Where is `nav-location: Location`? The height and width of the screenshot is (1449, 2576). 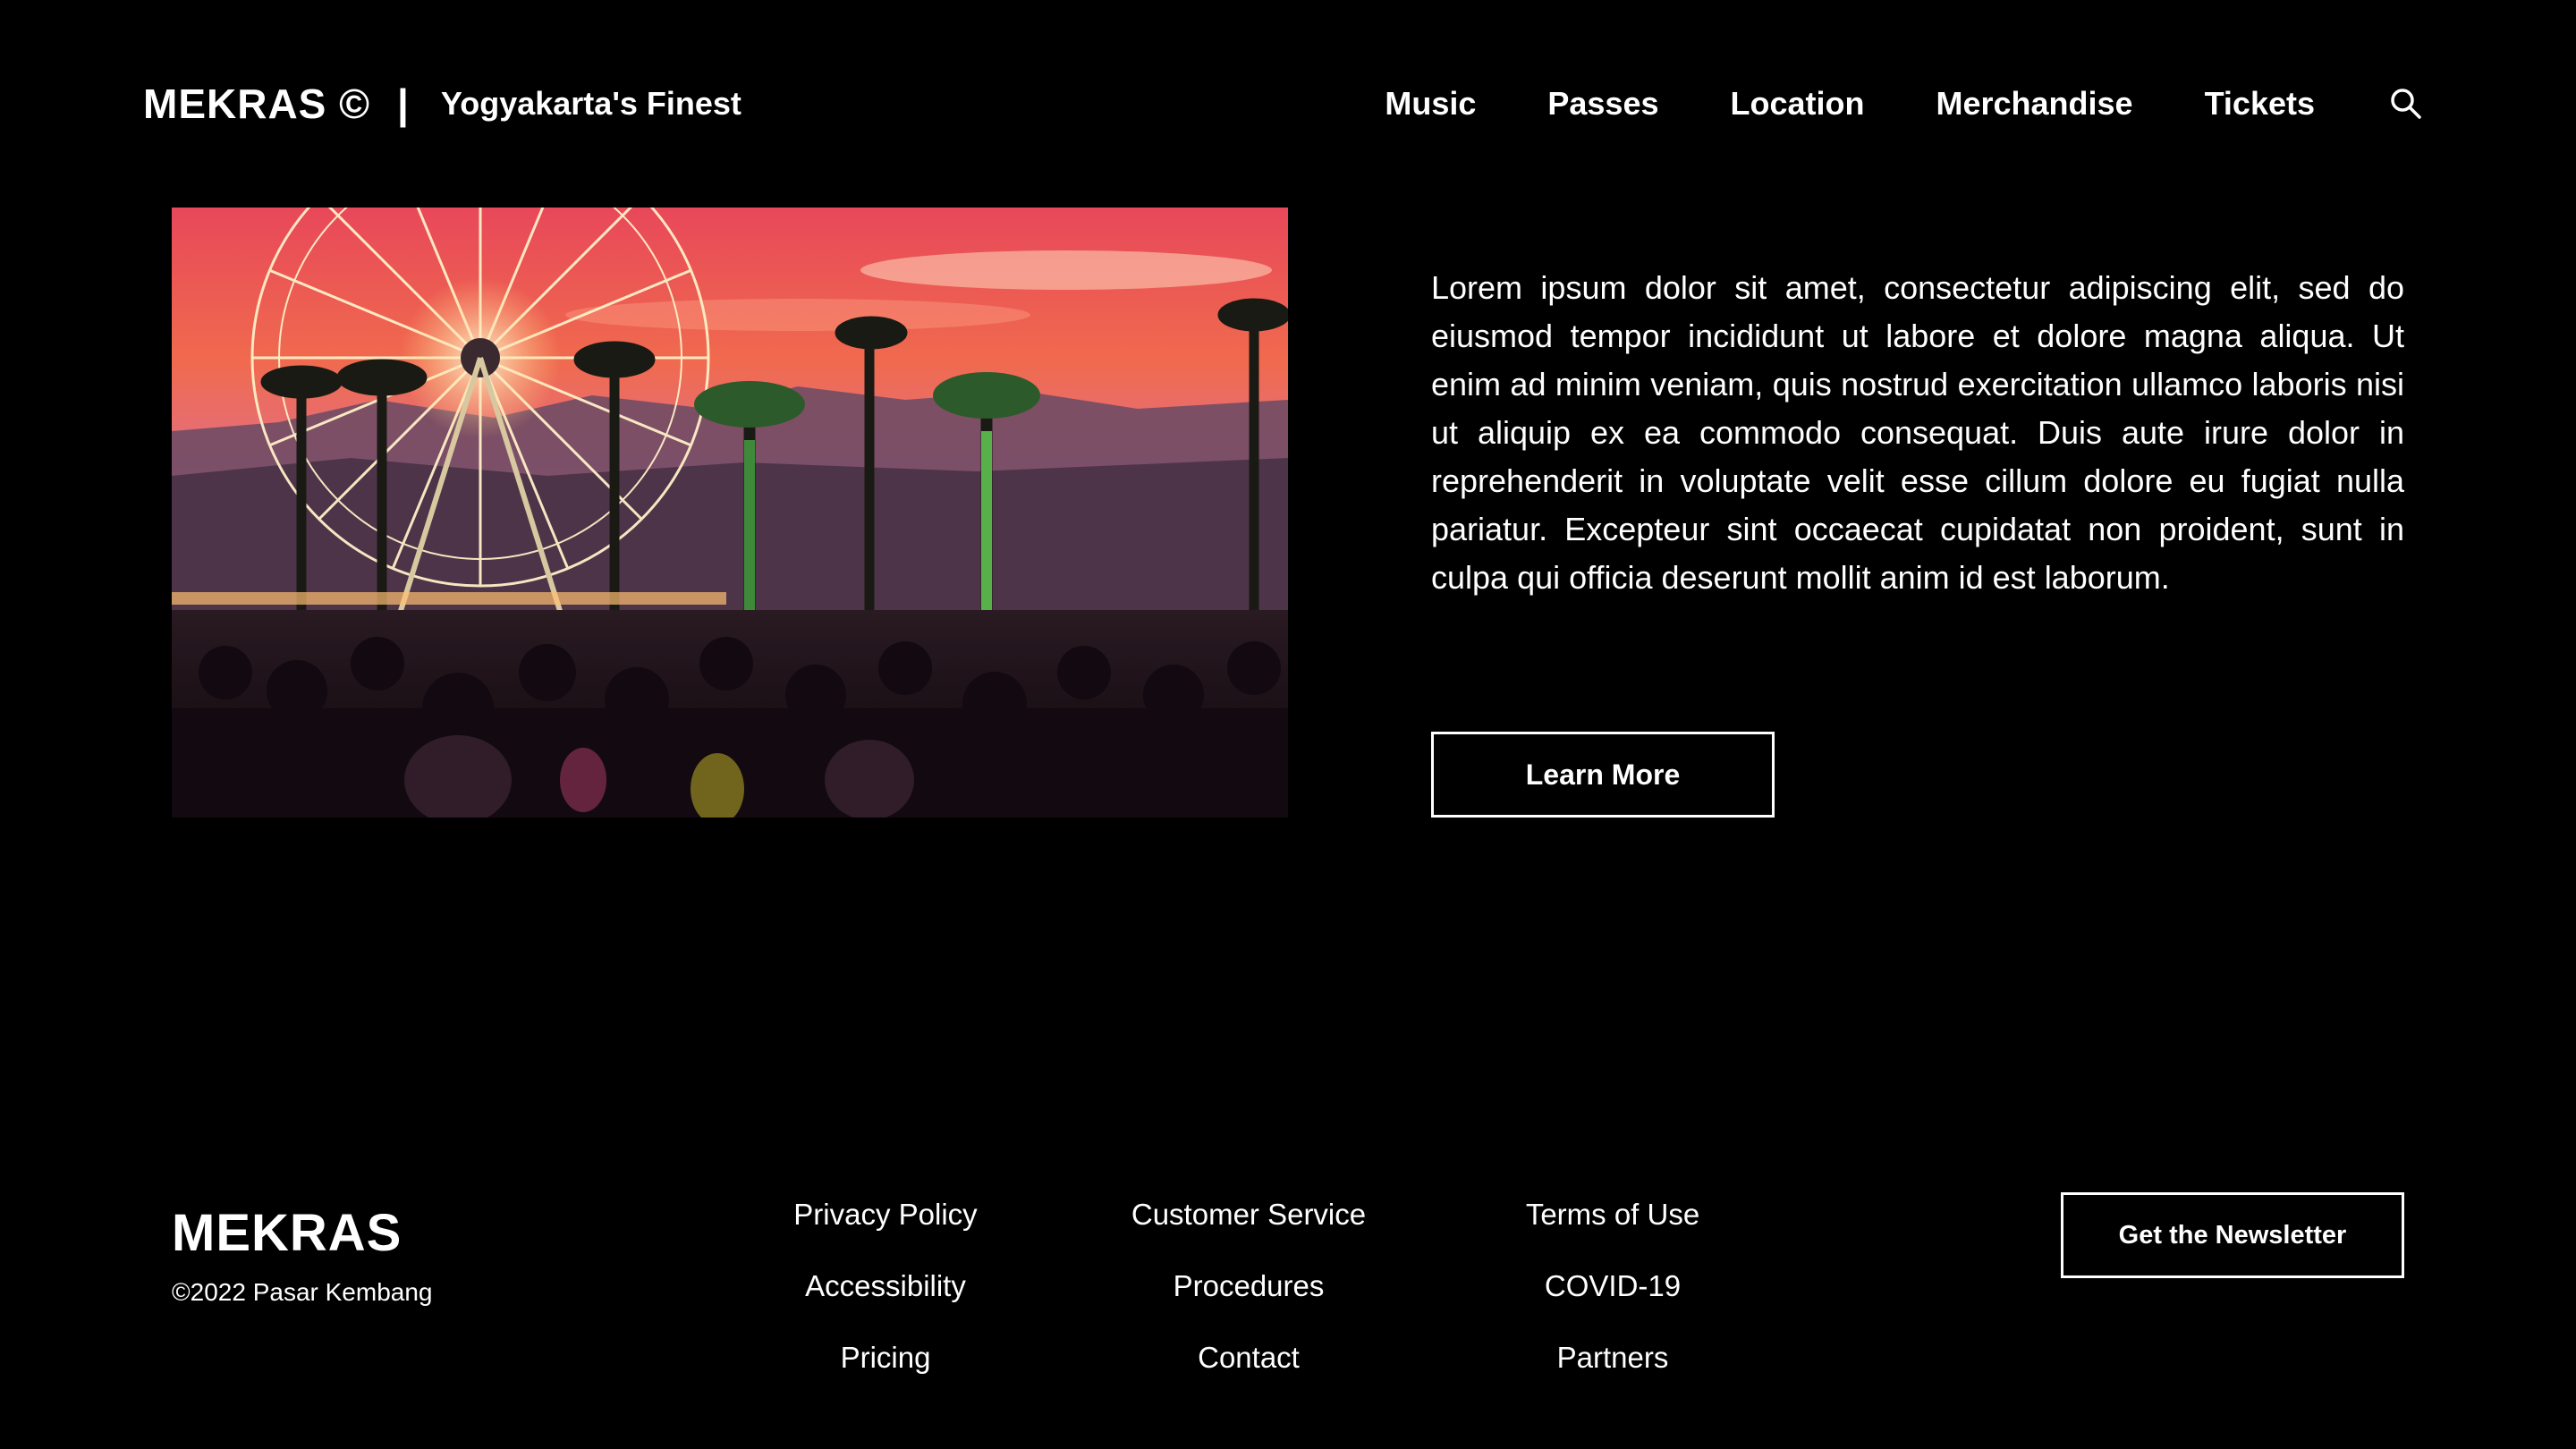
nav-location: Location is located at coordinates (1798, 104).